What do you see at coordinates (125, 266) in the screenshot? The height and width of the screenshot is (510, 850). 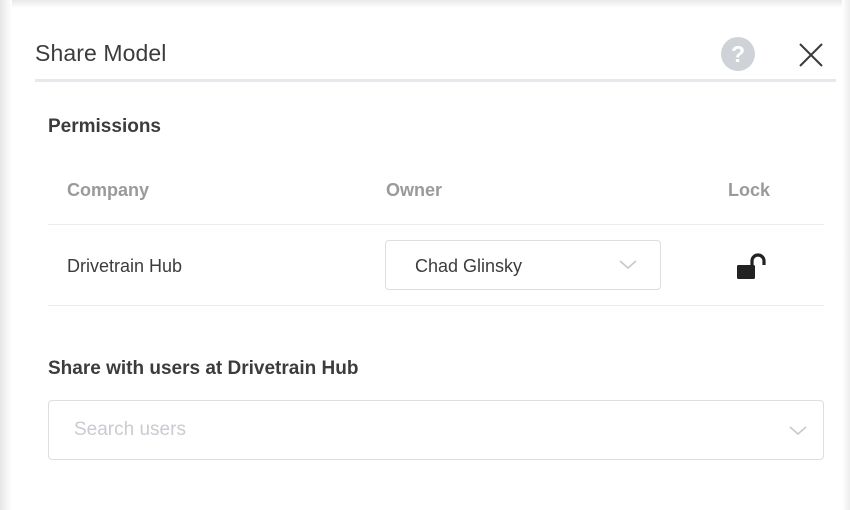 I see `company-name-cell: Drivetrain Hub` at bounding box center [125, 266].